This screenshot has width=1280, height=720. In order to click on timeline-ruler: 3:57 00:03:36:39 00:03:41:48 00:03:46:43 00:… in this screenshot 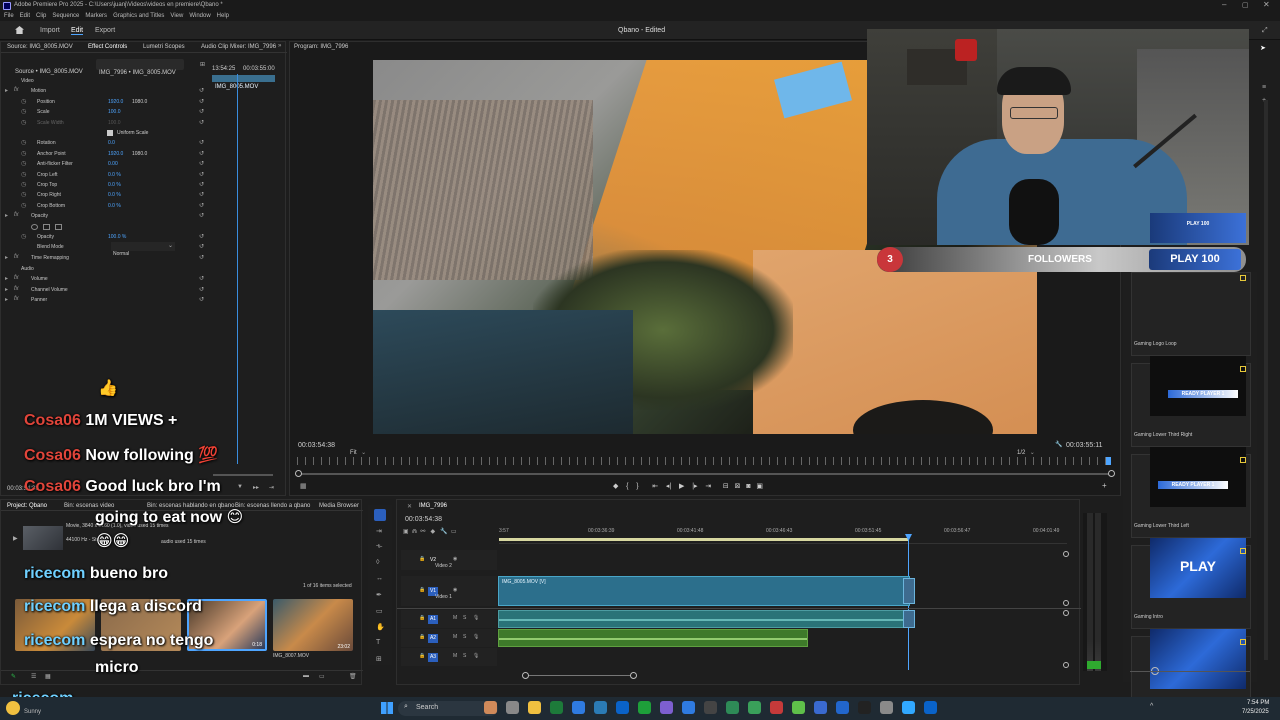, I will do `click(783, 536)`.